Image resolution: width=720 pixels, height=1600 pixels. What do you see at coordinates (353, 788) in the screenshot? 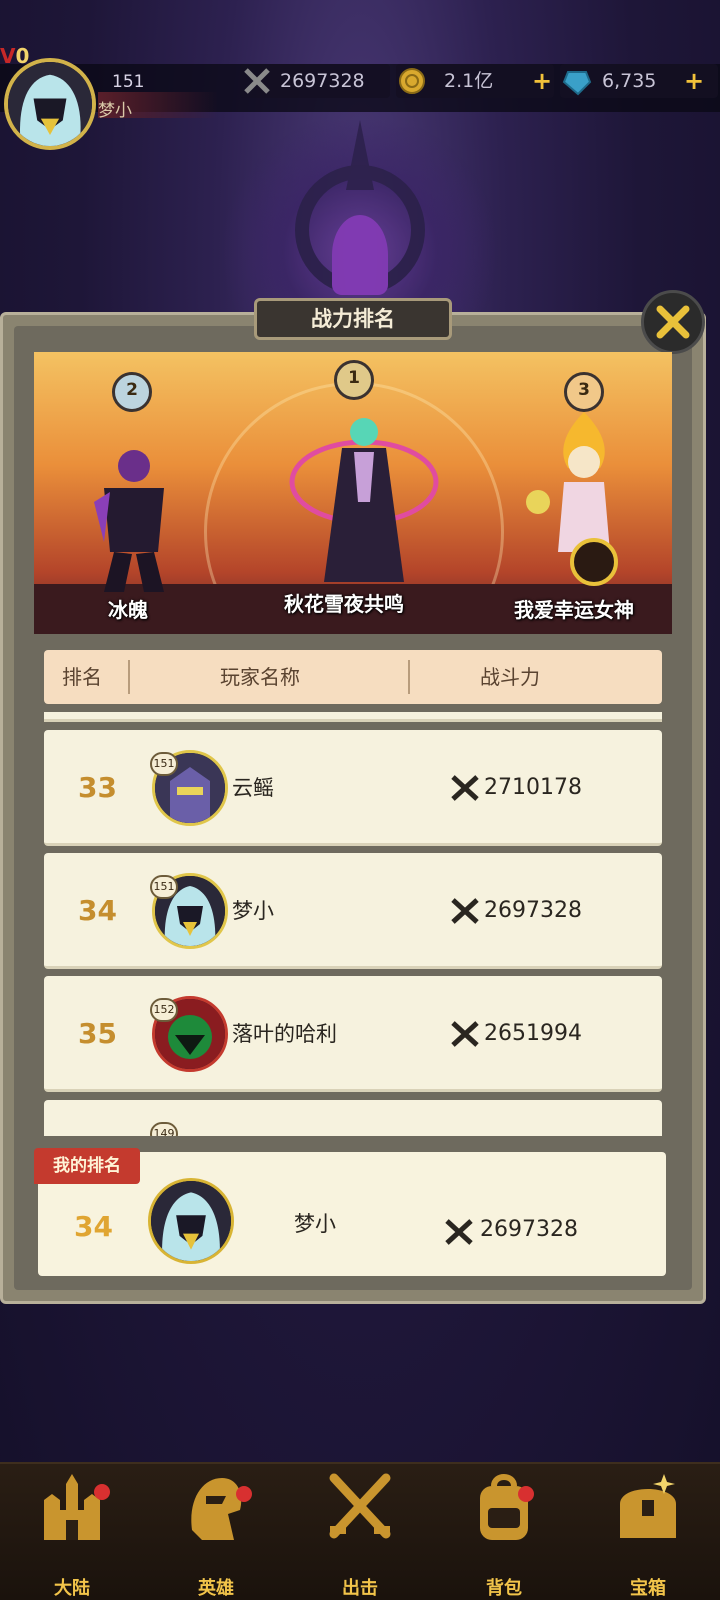
I see `ranking-row: 33 151 云鳐 2710178` at bounding box center [353, 788].